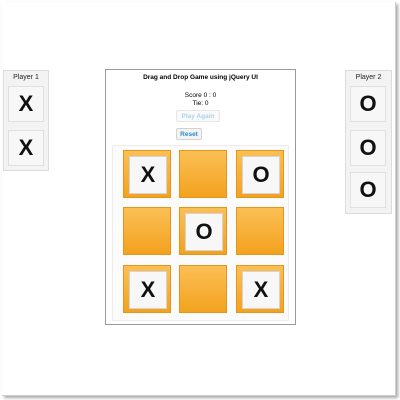 This screenshot has width=400, height=400. I want to click on score-text: Score 0 : 0, so click(200, 95).